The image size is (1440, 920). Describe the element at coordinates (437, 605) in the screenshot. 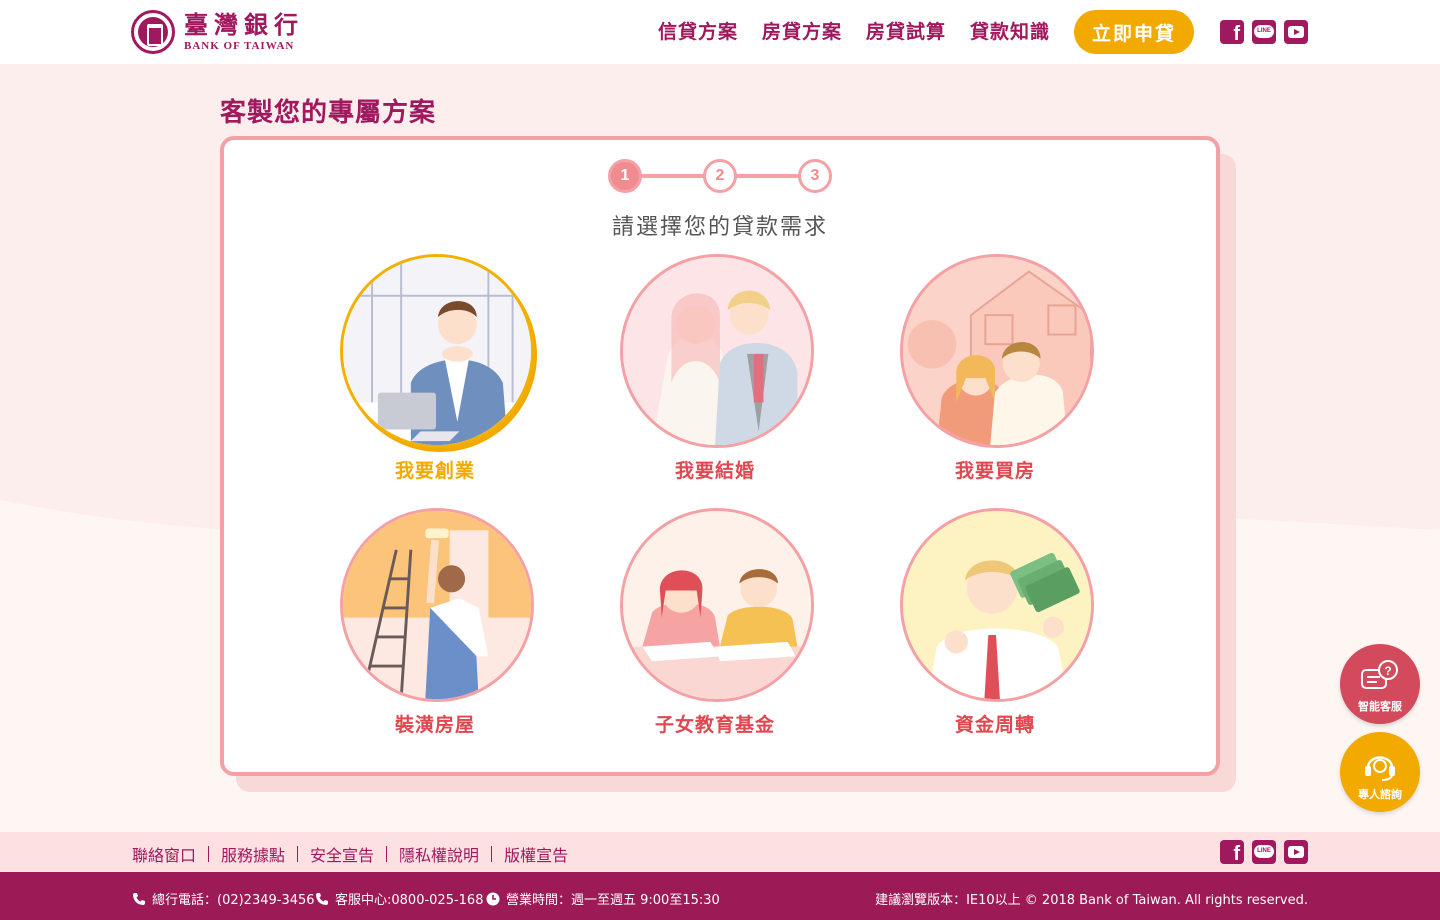

I see `renovation-illustration` at that location.